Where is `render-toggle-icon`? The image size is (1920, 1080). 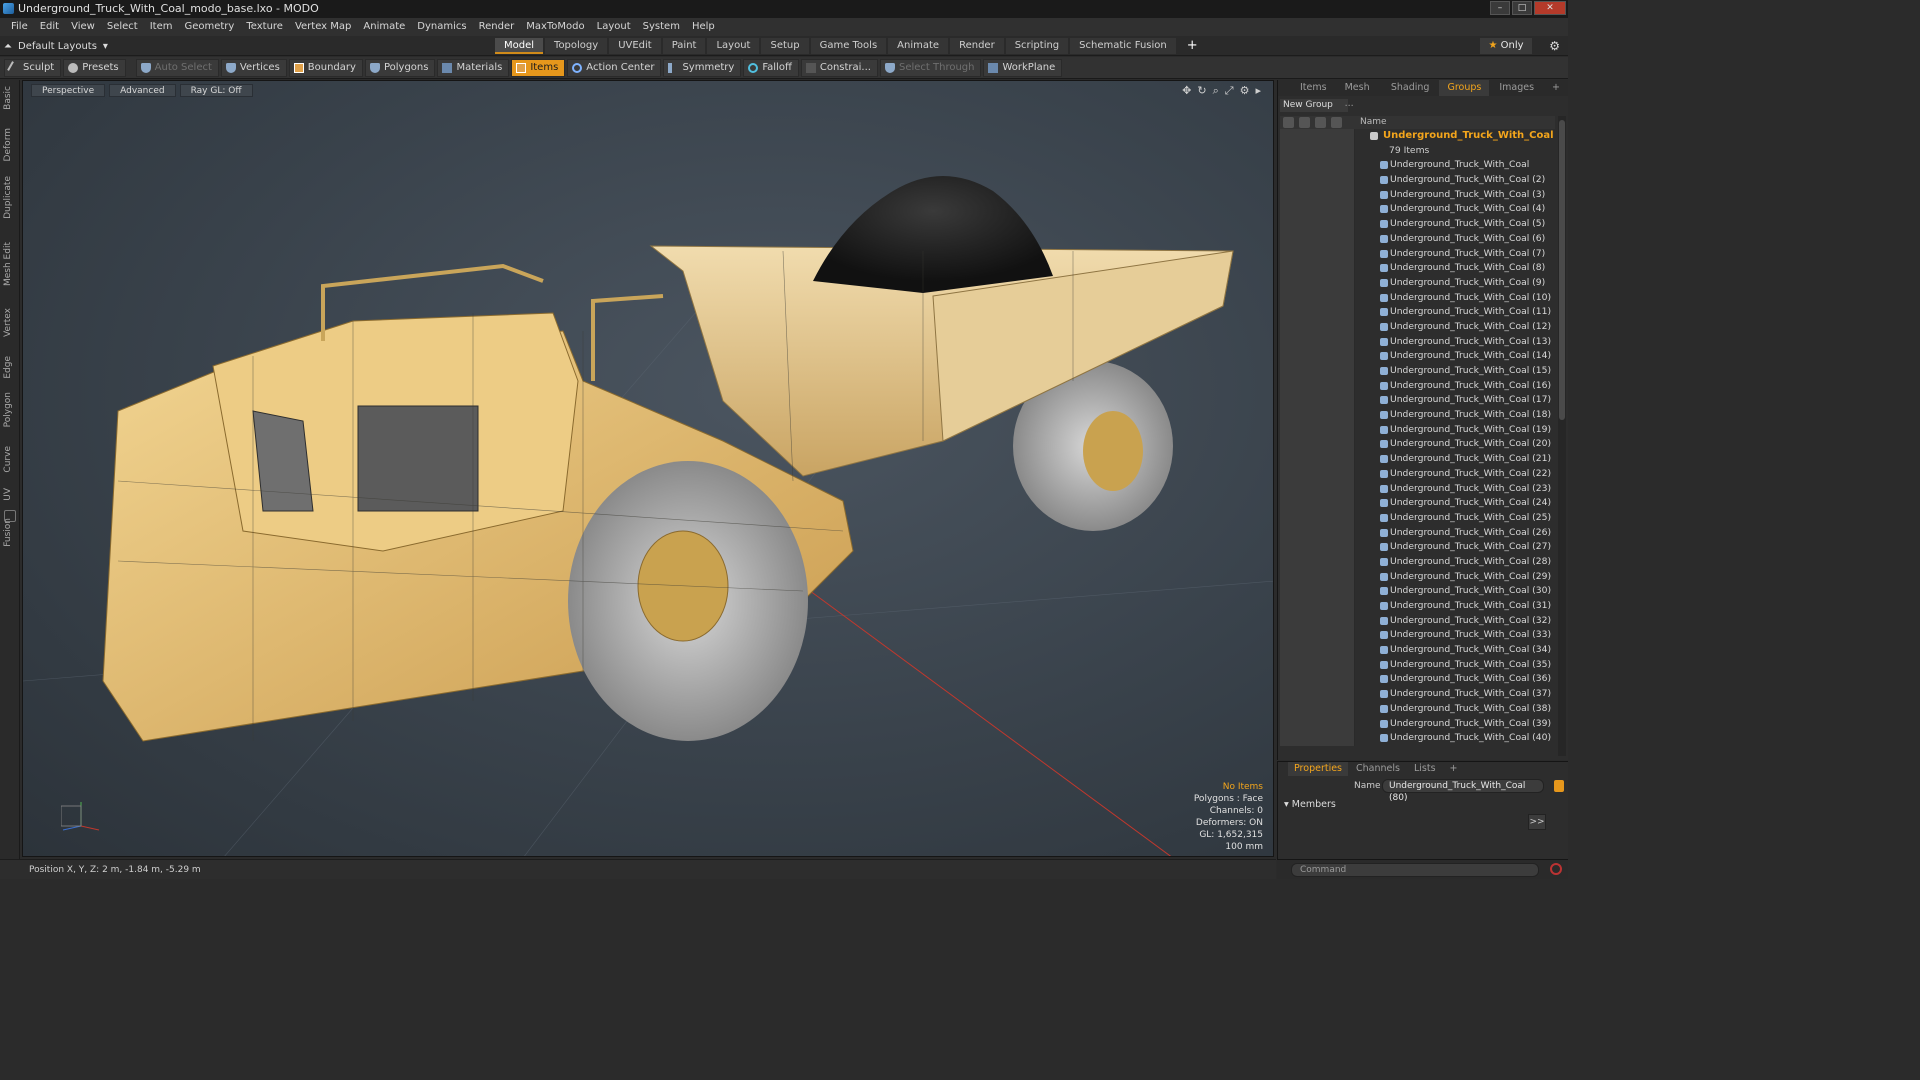
render-toggle-icon is located at coordinates (1304, 122).